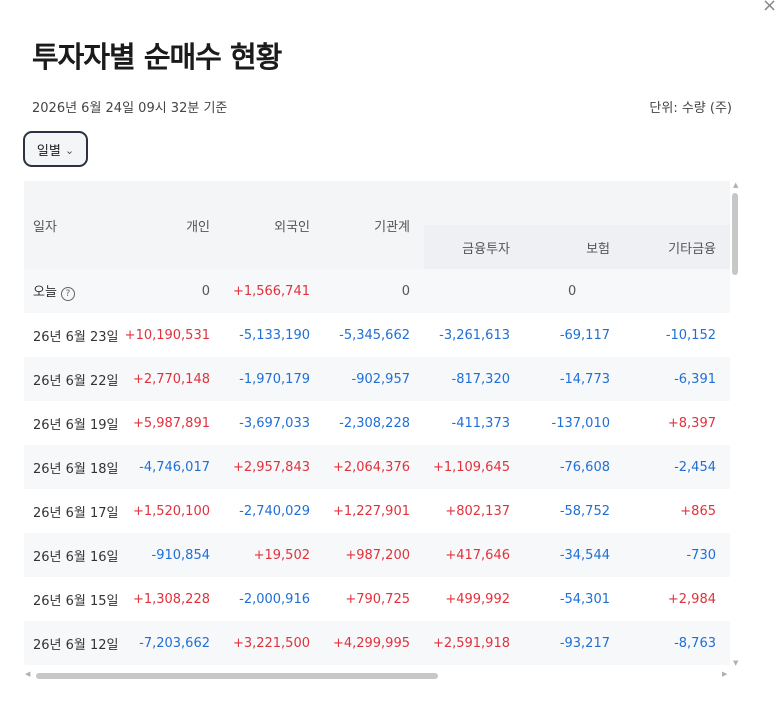  I want to click on cell-foreign: -2,000,916, so click(274, 599).